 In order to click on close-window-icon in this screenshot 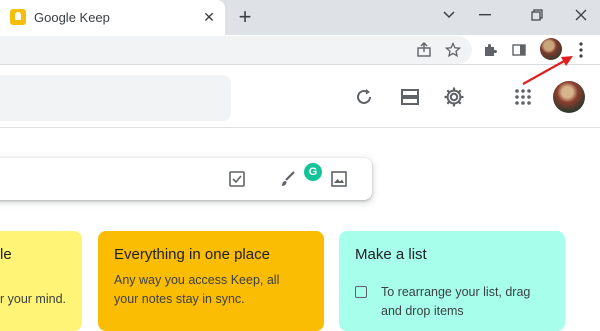, I will do `click(581, 15)`.